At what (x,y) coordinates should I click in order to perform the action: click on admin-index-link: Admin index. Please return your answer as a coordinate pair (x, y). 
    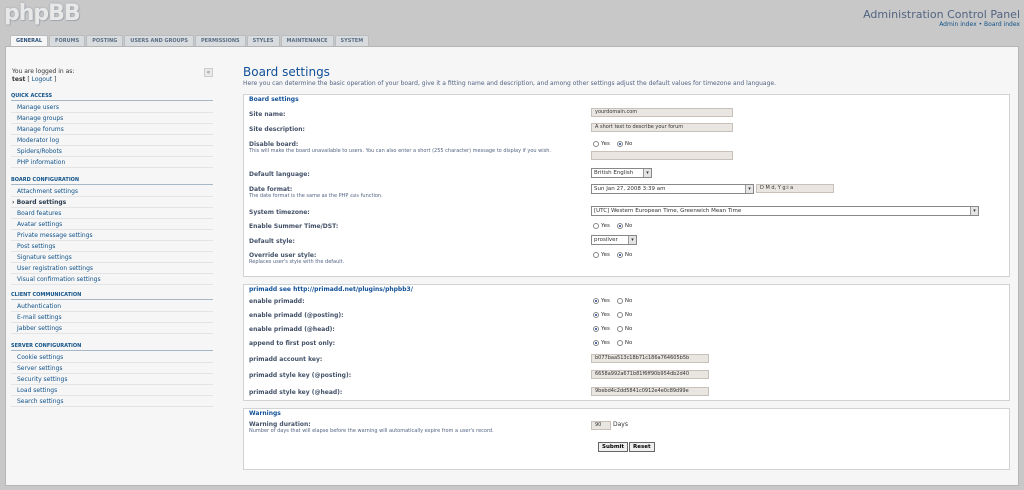
    Looking at the image, I should click on (957, 24).